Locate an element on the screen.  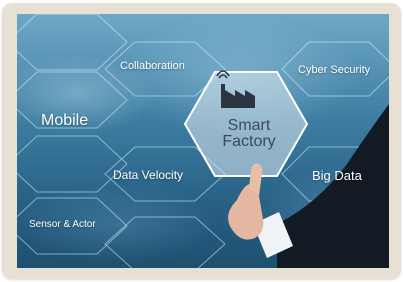
label-mobile: Mobile is located at coordinates (65, 120).